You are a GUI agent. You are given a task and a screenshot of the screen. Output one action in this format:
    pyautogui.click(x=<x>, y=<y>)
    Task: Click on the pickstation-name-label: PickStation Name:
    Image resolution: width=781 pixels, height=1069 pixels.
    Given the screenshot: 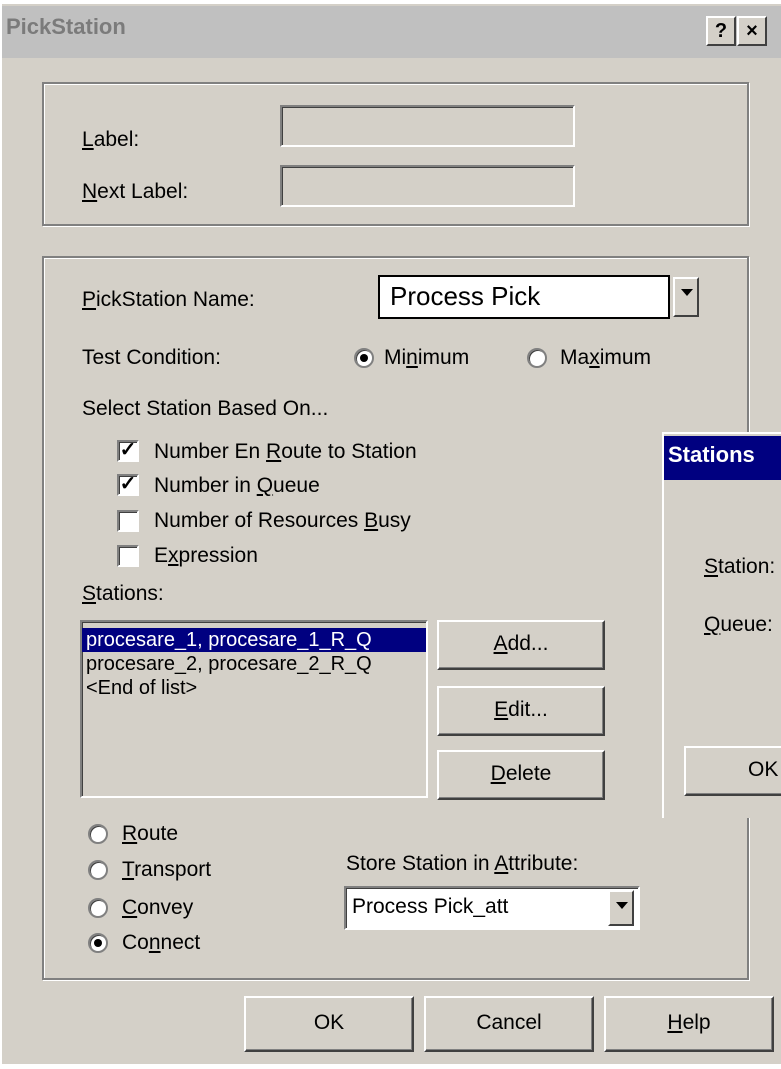 What is the action you would take?
    pyautogui.click(x=168, y=299)
    